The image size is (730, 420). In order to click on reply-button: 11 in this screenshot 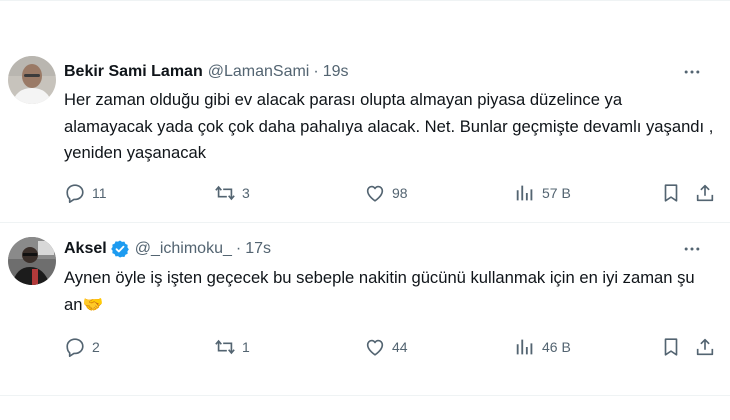, I will do `click(85, 193)`.